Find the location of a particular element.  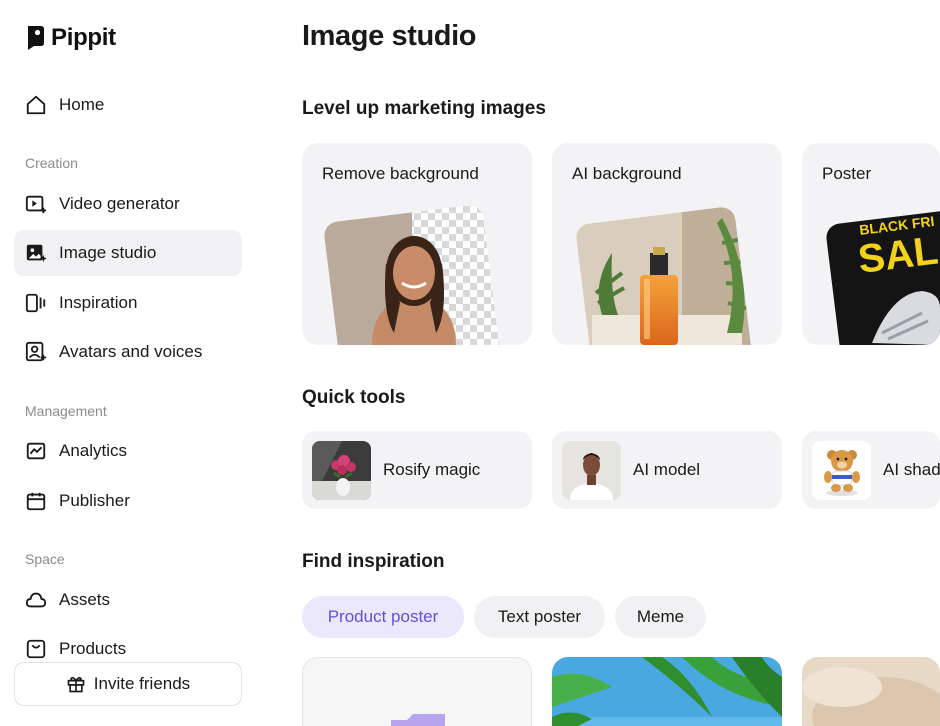

sidebar-item-publisher: Publisher is located at coordinates (128, 501).